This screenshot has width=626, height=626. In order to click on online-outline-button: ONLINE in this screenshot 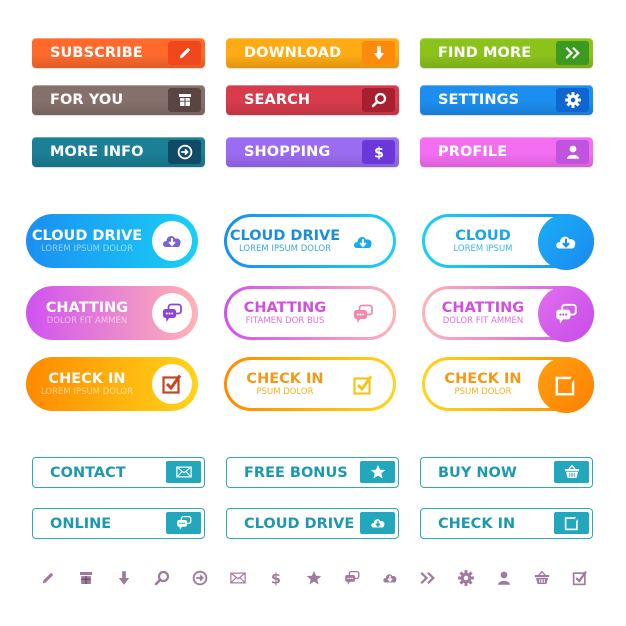, I will do `click(118, 523)`.